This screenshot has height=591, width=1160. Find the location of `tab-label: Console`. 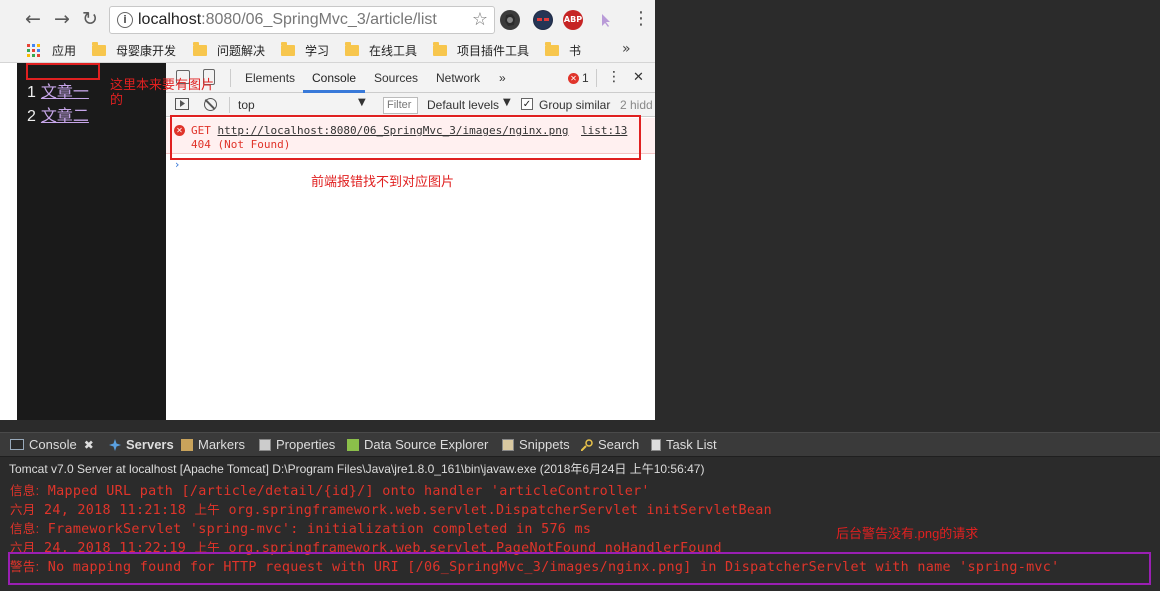

tab-label: Console is located at coordinates (53, 444).